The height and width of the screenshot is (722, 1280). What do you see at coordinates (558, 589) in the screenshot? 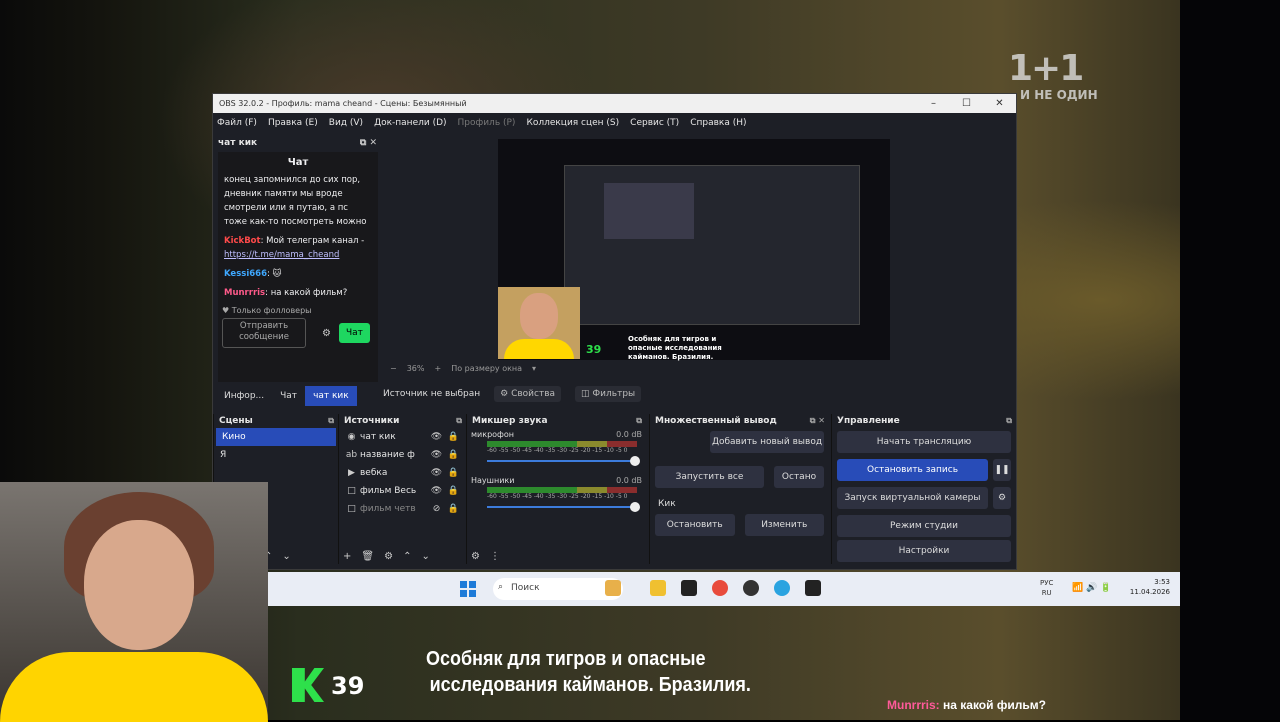
I see `taskbar-search: ⌕ Поиск` at bounding box center [558, 589].